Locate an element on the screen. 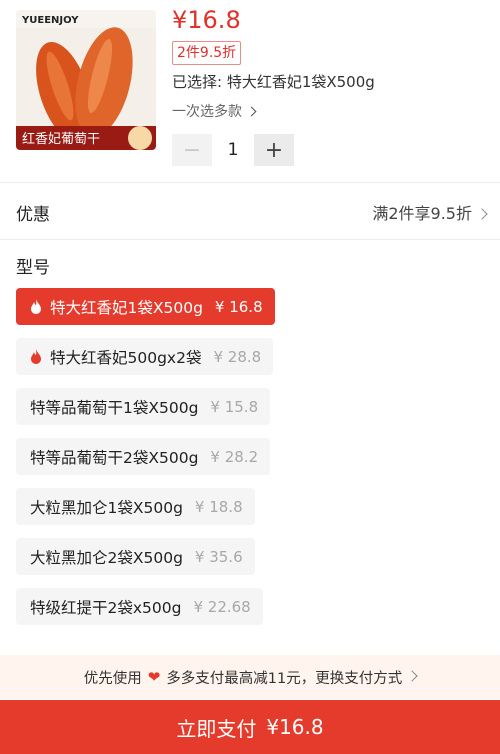  model-option-label: 大粒黑加仑1袋X500g is located at coordinates (106, 507).